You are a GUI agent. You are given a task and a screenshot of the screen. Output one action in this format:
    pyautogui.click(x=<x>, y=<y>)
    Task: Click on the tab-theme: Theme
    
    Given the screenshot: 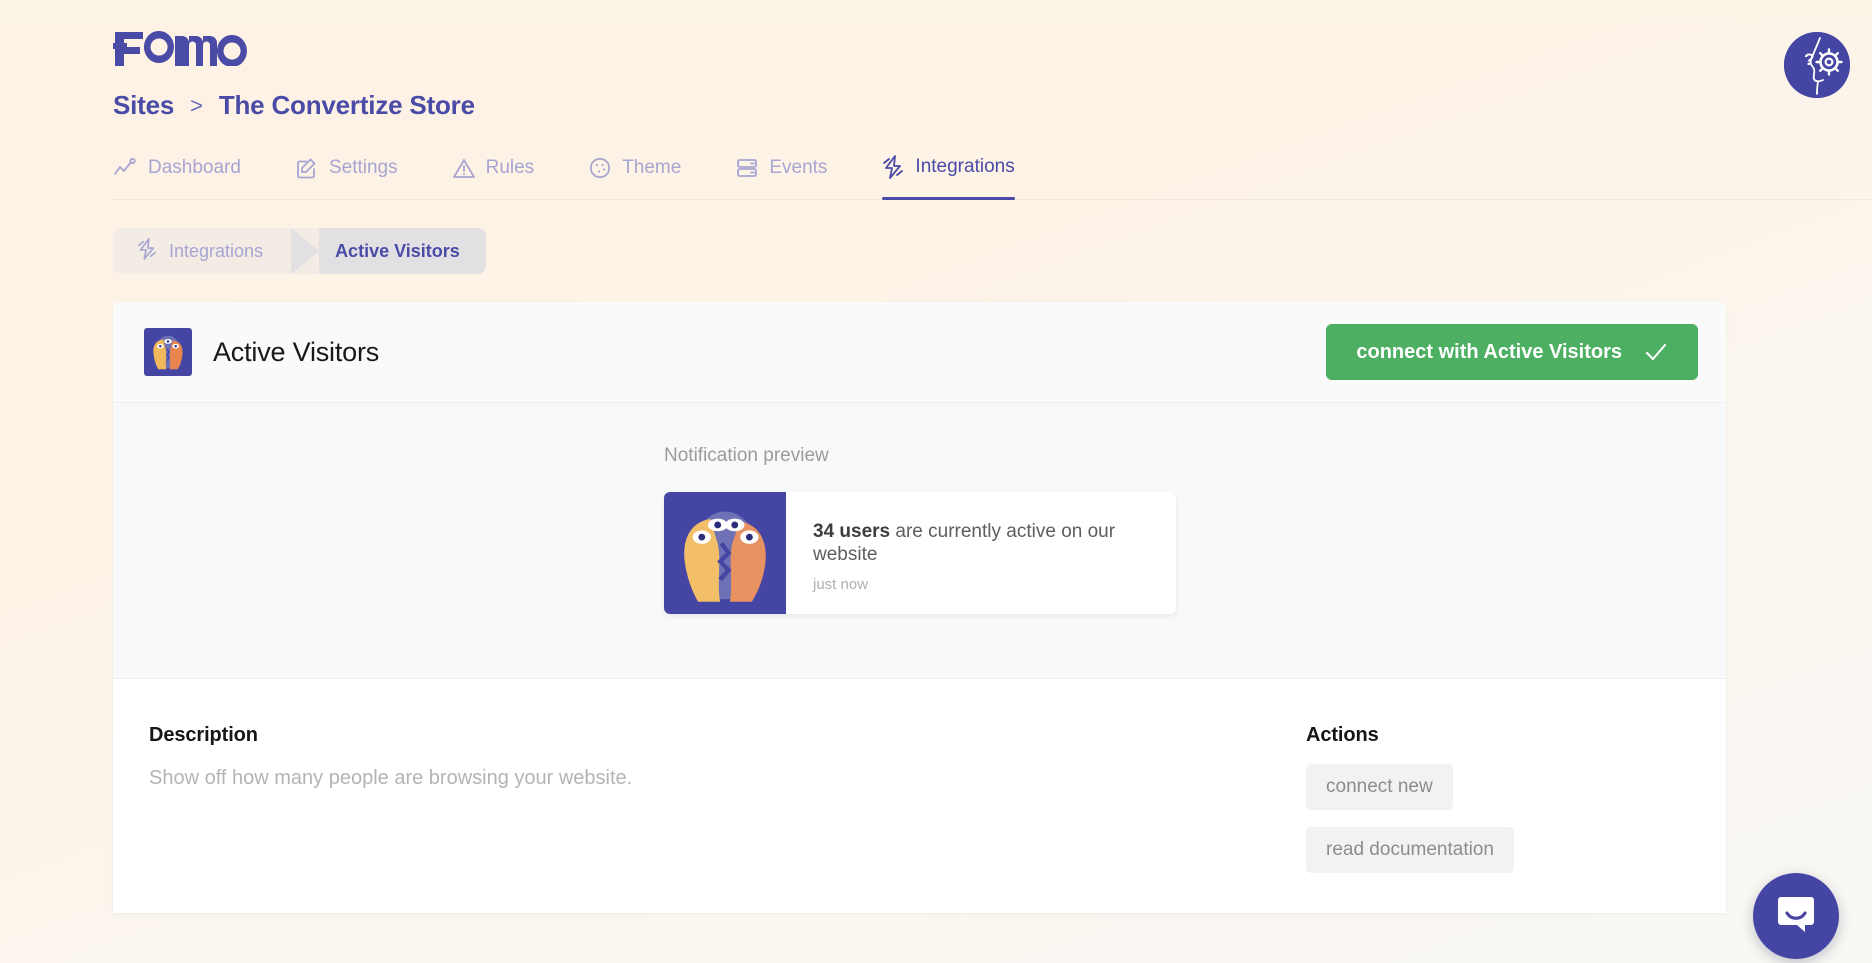 What is the action you would take?
    pyautogui.click(x=646, y=174)
    